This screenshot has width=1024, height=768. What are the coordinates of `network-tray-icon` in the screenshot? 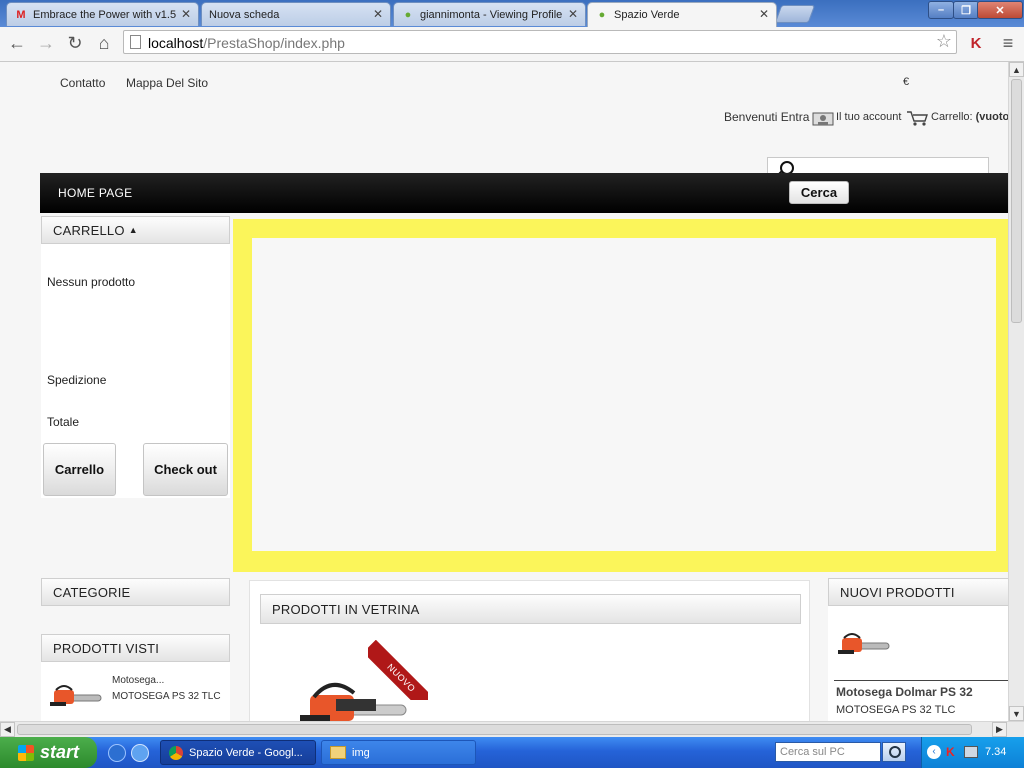 It's located at (971, 752).